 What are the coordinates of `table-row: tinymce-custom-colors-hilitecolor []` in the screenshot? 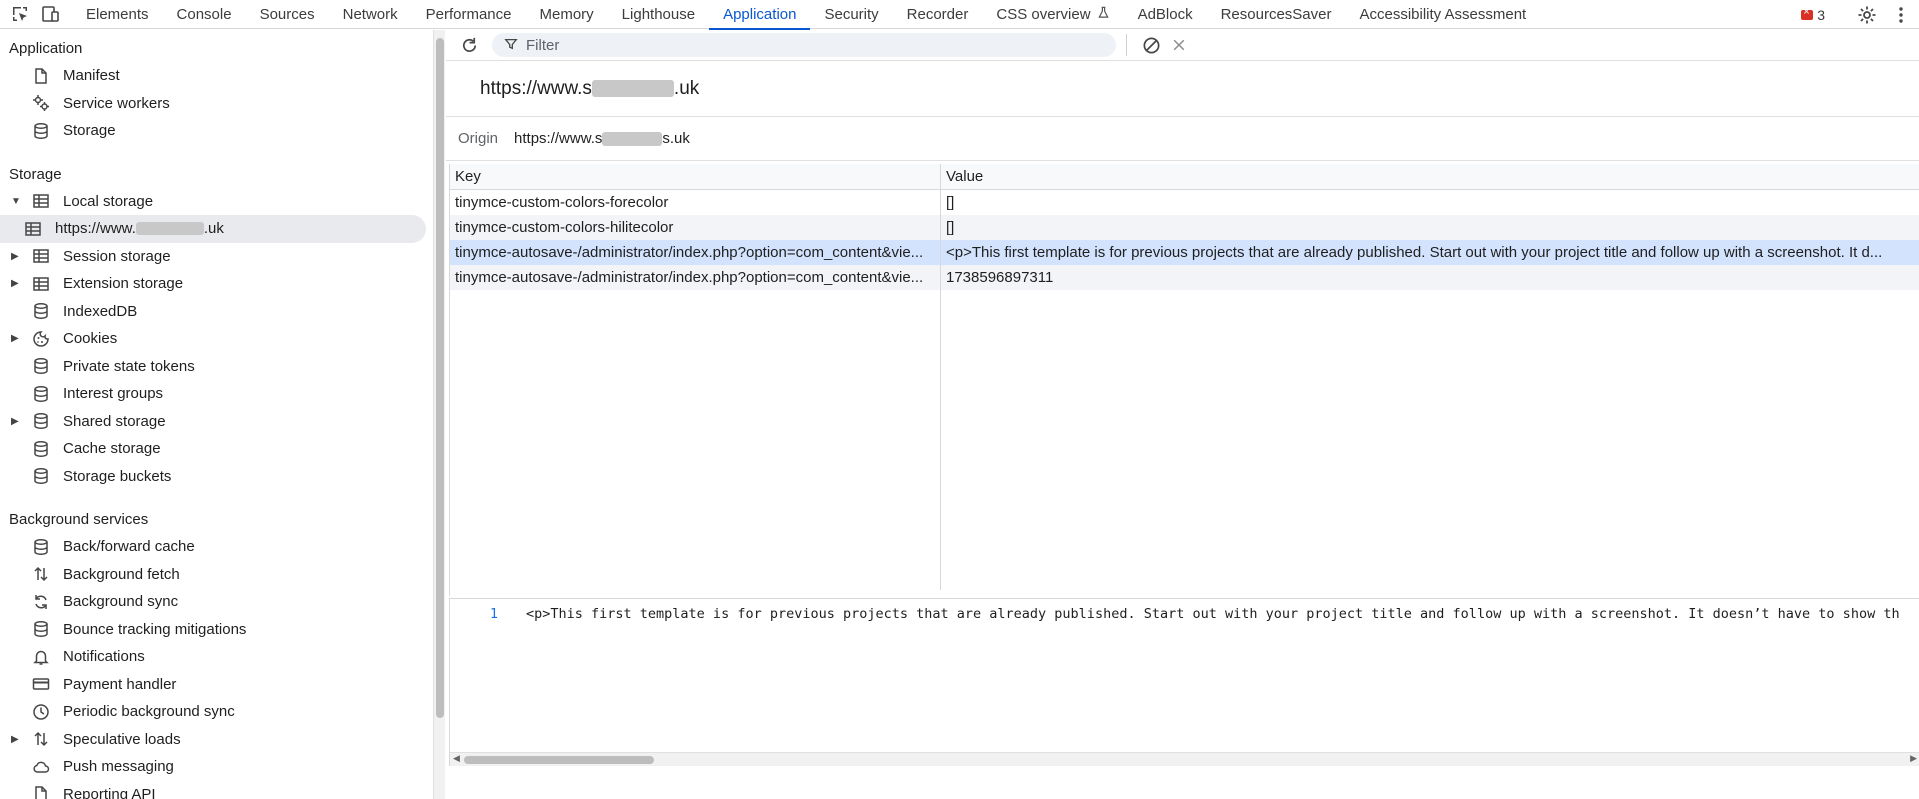 It's located at (1184, 227).